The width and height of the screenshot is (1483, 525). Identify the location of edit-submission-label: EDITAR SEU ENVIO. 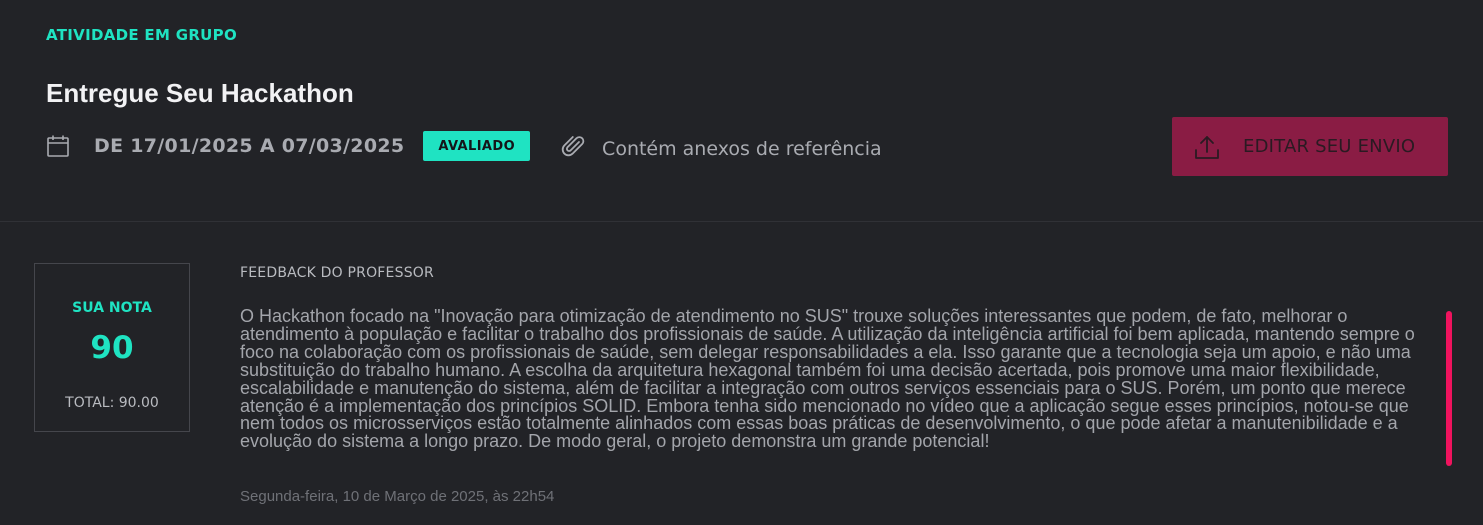
(1329, 146).